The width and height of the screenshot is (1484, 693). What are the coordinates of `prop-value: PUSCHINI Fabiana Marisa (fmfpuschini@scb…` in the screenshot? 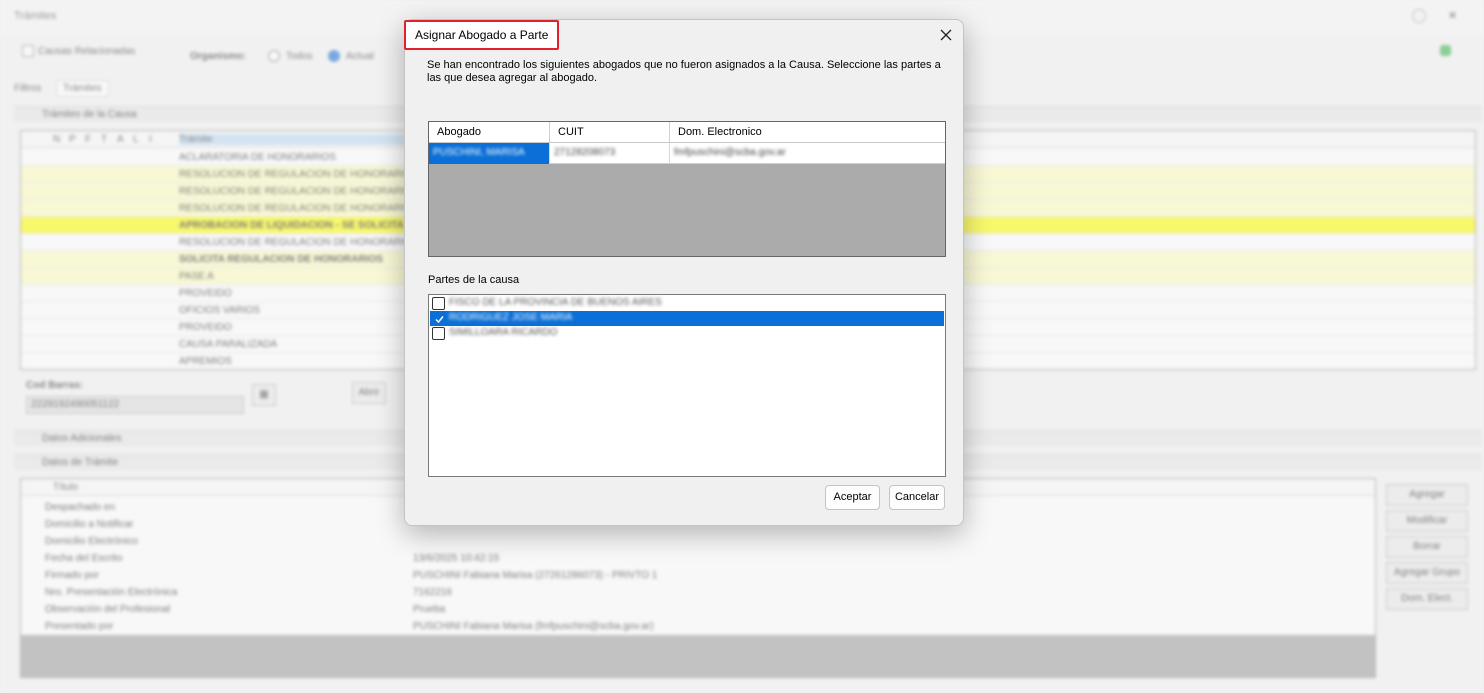 It's located at (533, 626).